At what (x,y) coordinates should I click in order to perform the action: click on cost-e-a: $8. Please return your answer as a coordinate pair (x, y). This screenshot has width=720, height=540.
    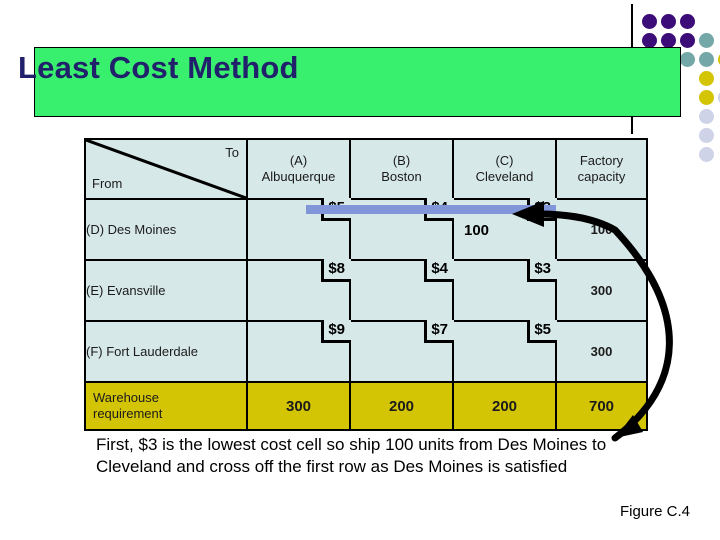
    Looking at the image, I should click on (336, 271).